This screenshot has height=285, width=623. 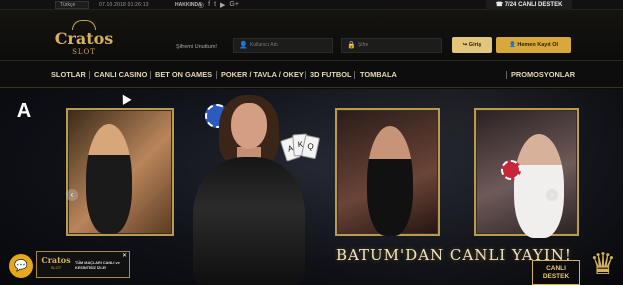 I want to click on promo-logo: Cratos SLOT, so click(x=56, y=263).